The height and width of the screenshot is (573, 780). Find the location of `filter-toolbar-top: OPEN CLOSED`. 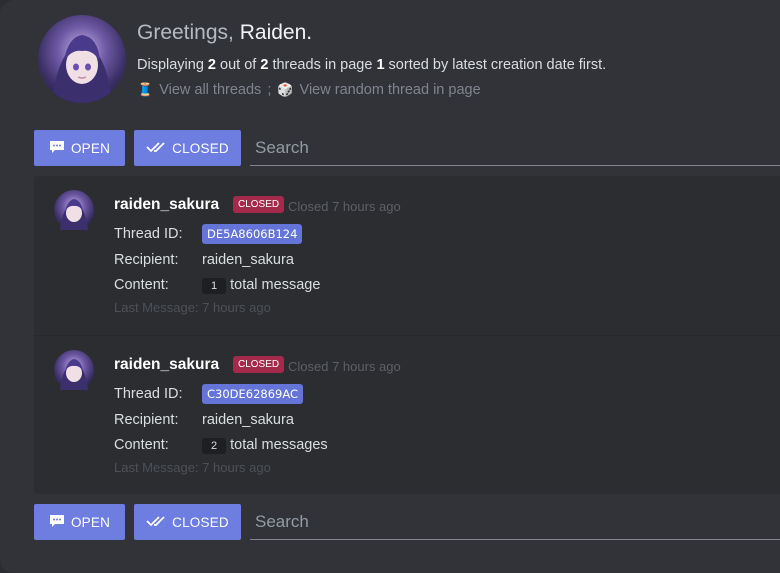

filter-toolbar-top: OPEN CLOSED is located at coordinates (407, 148).